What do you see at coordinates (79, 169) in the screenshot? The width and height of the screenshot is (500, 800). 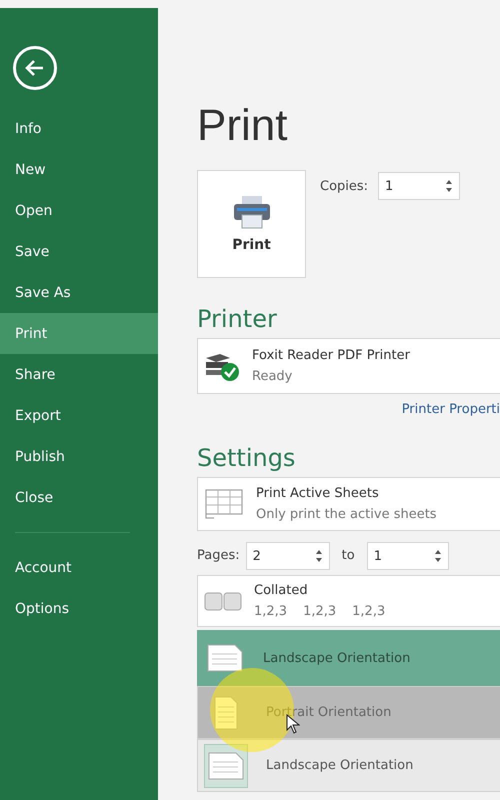 I see `sidebar-item: New` at bounding box center [79, 169].